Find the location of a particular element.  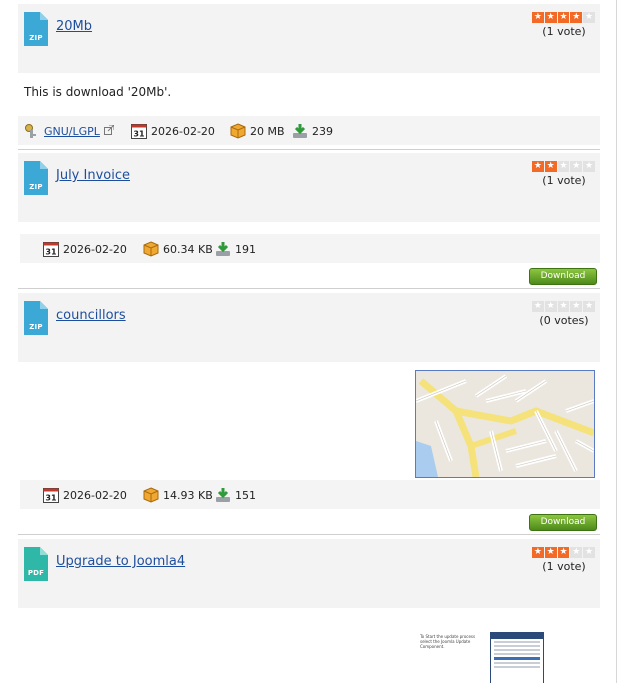

pdf-file-icon: PDF is located at coordinates (36, 564).